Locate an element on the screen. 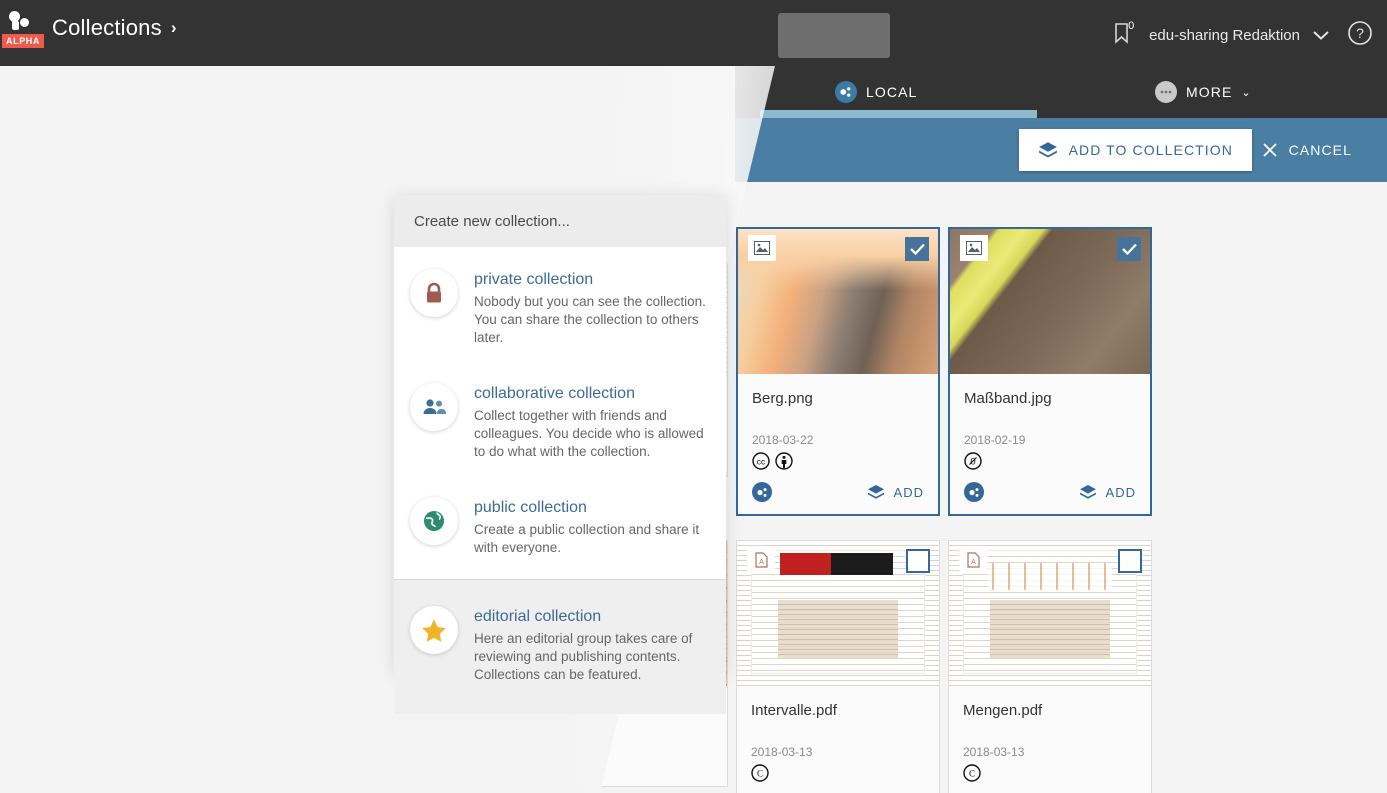 This screenshot has width=1387, height=793. card-intervalle-pdf: A Intervalle.pdf 2018-03-13 C is located at coordinates (838, 666).